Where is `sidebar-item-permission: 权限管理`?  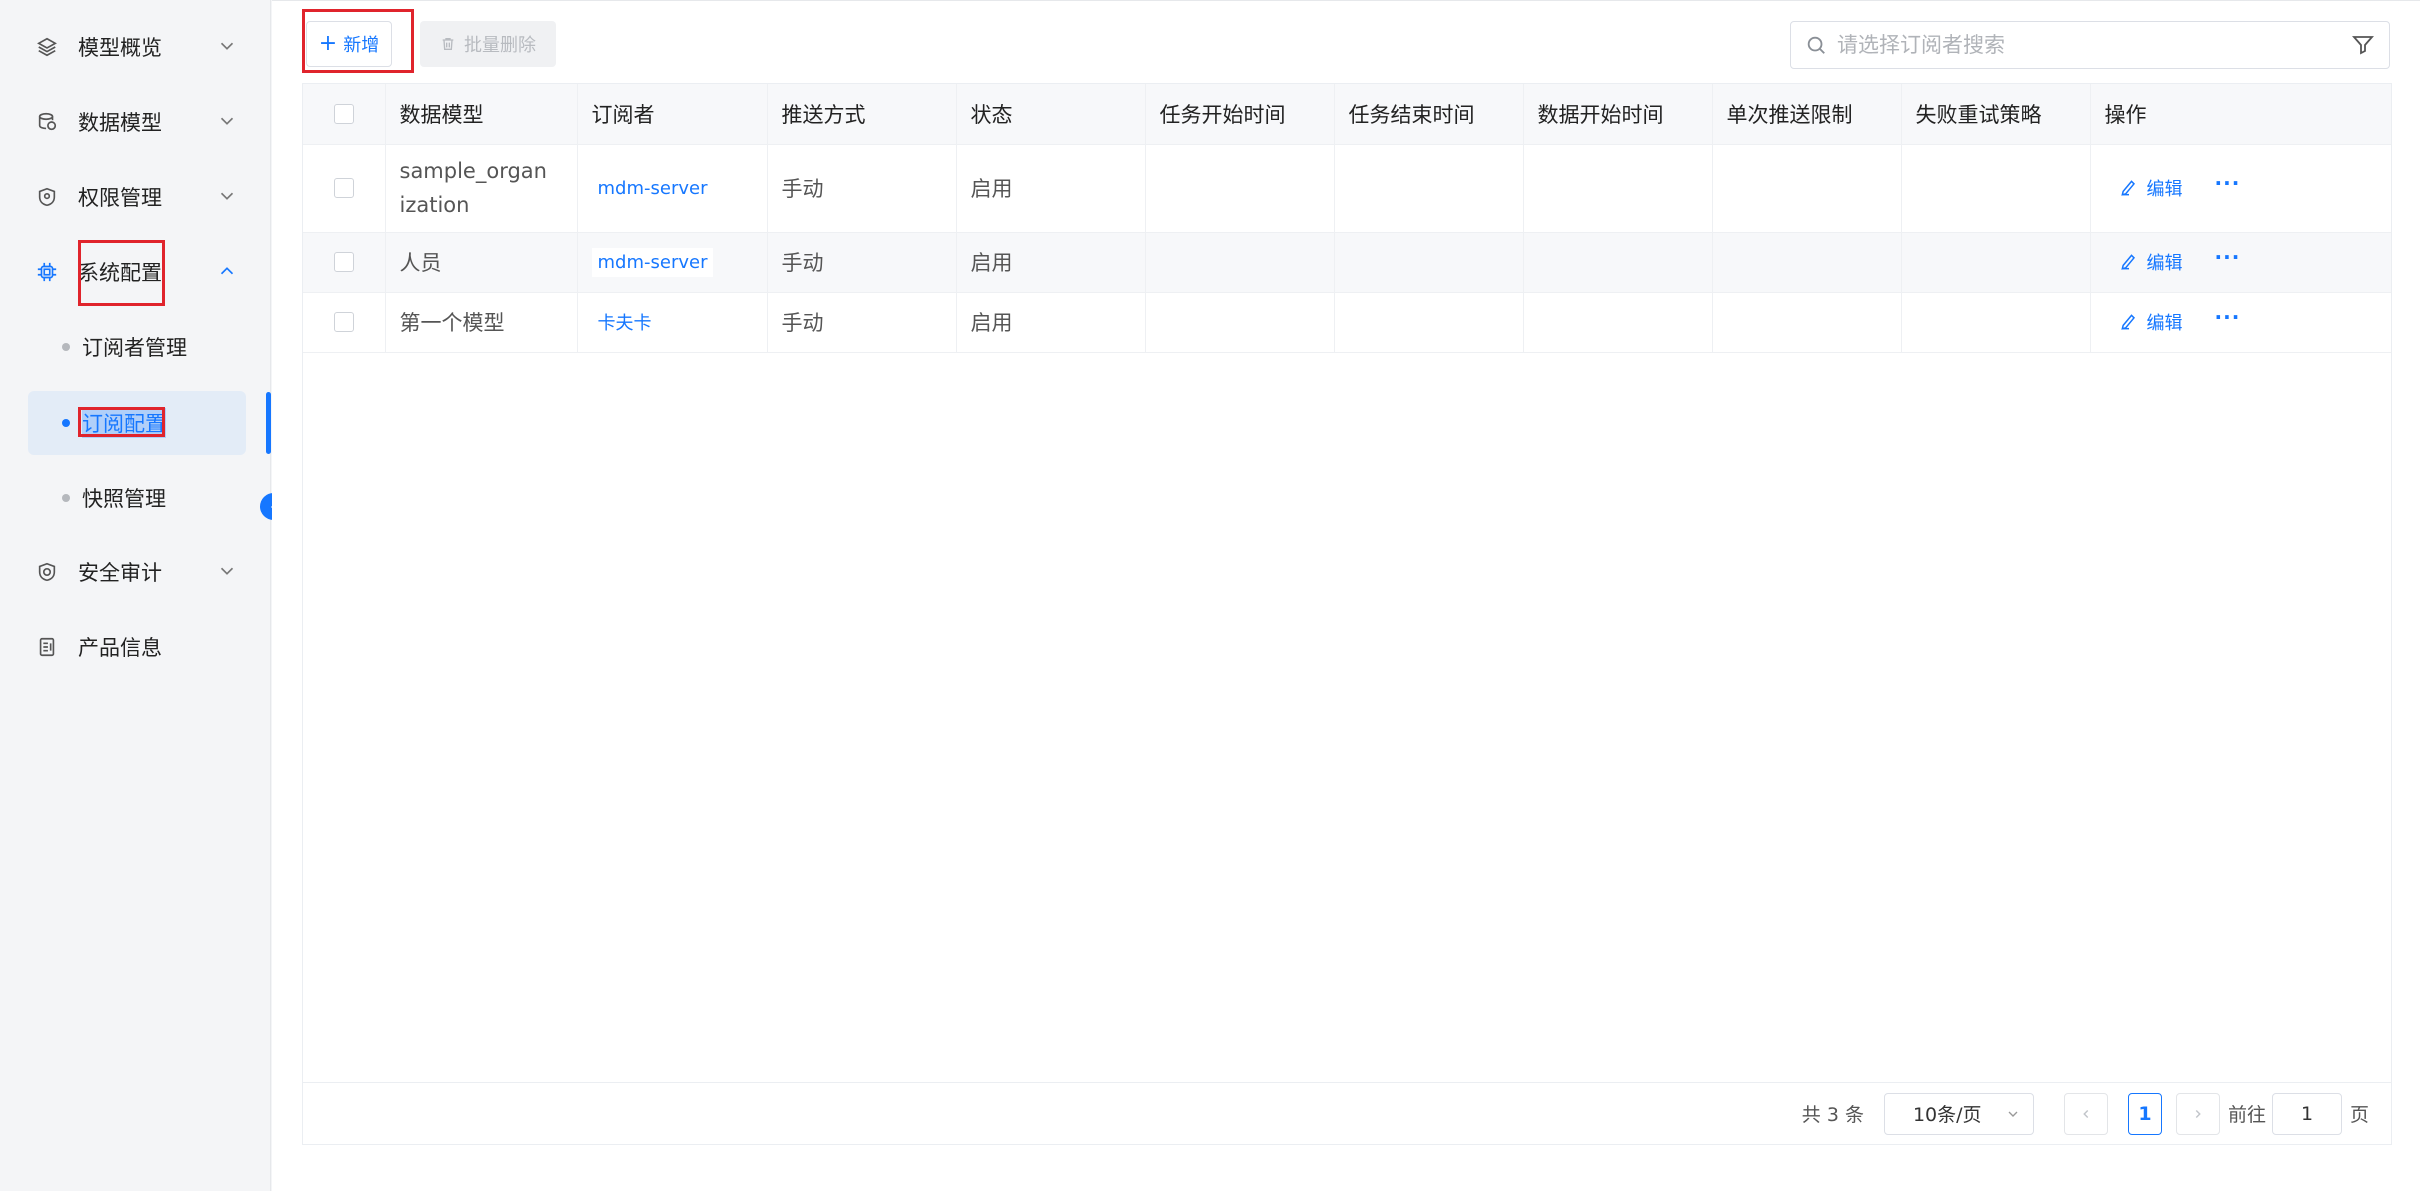 sidebar-item-permission: 权限管理 is located at coordinates (138, 197).